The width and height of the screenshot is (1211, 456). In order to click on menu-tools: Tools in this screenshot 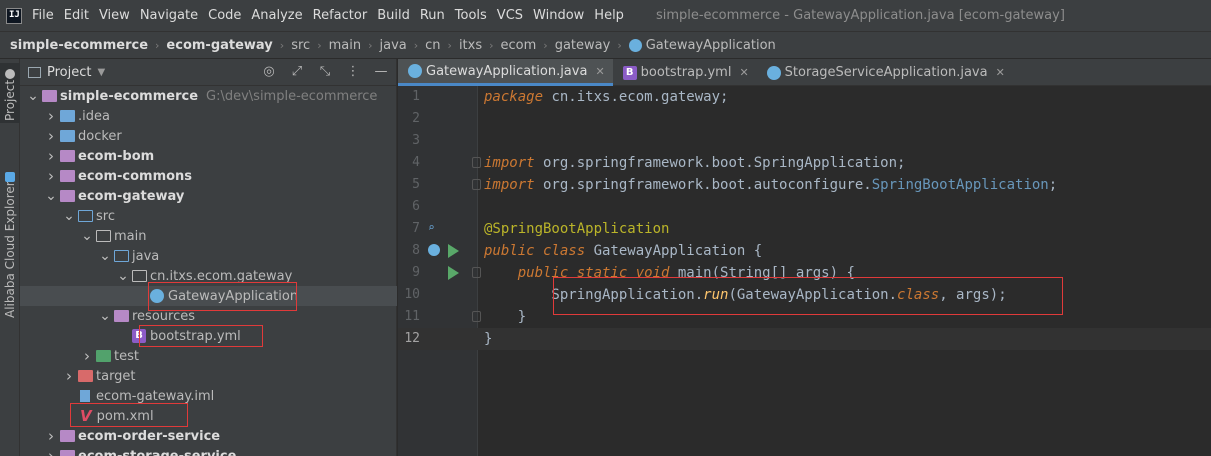, I will do `click(471, 15)`.